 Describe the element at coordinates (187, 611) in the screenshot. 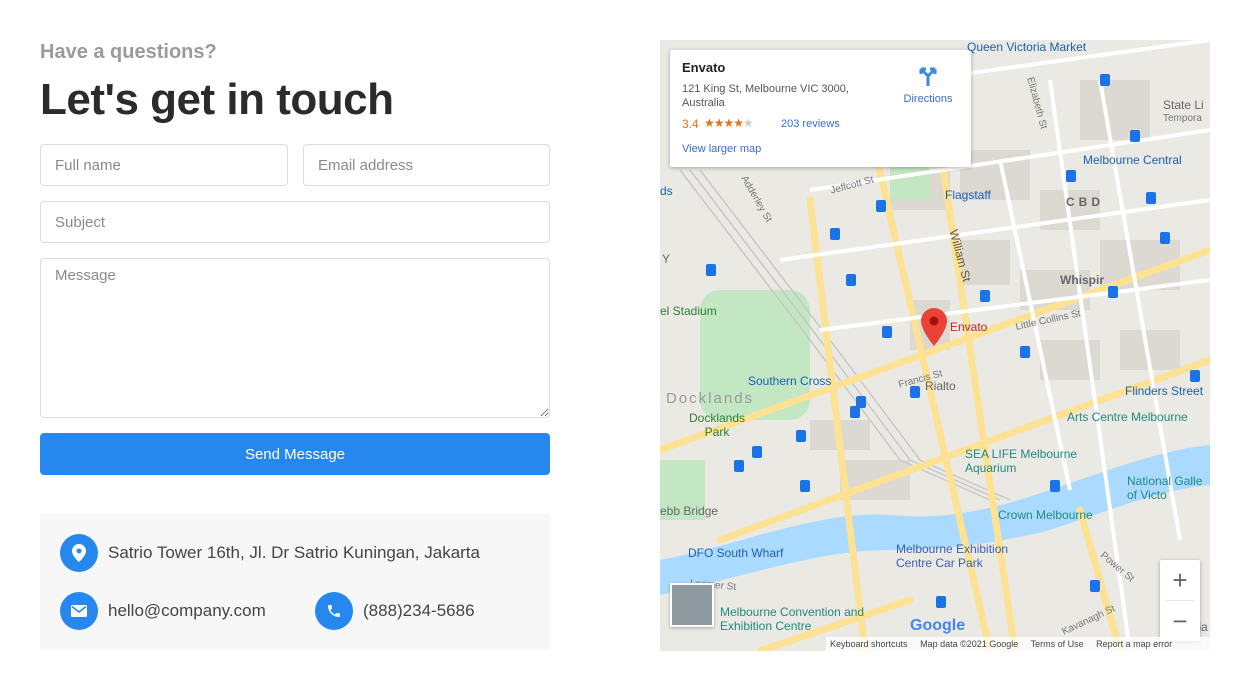

I see `contact-email: hello@company.com` at that location.